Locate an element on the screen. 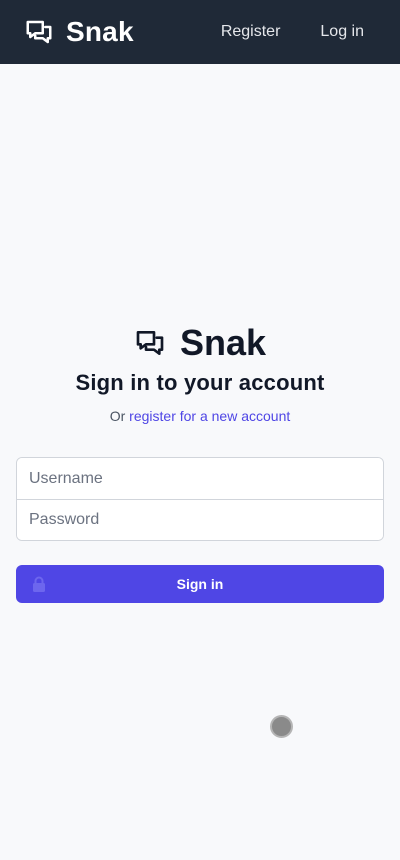 This screenshot has width=400, height=860. brand-link: Snak is located at coordinates (79, 32).